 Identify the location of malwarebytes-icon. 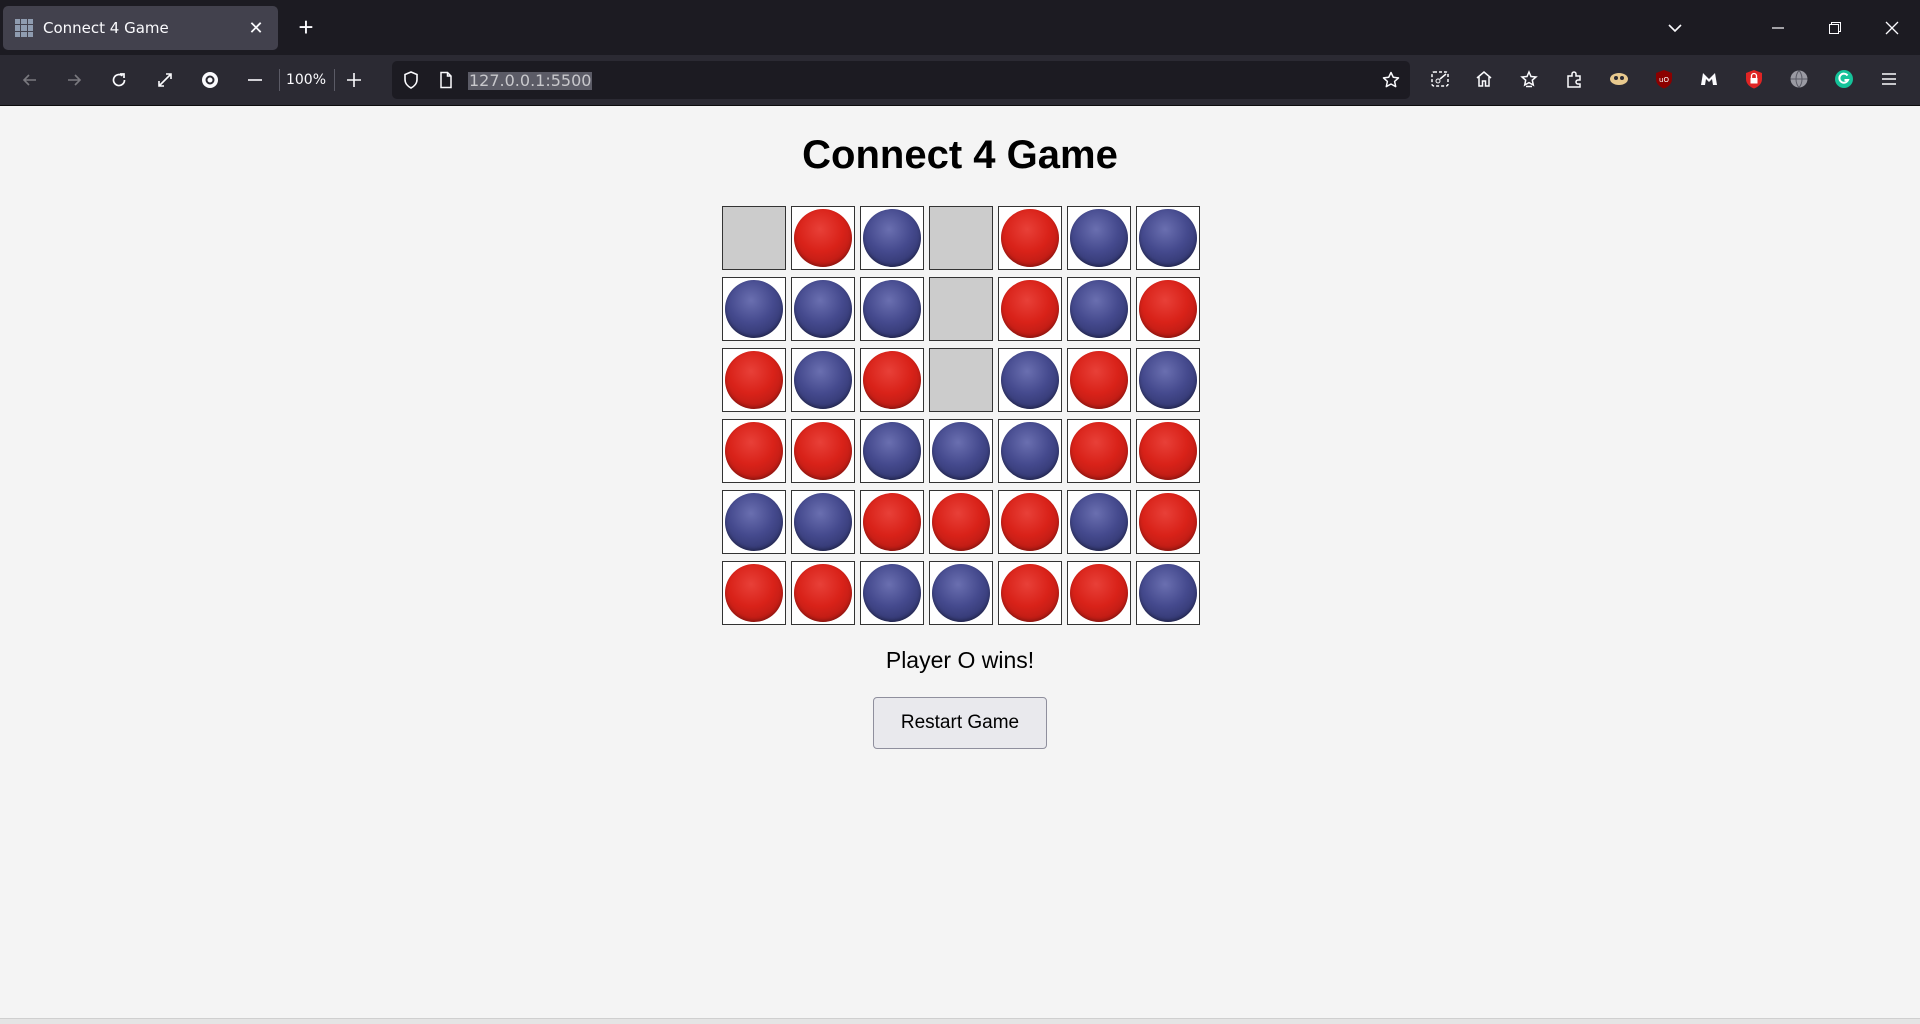
(1709, 79).